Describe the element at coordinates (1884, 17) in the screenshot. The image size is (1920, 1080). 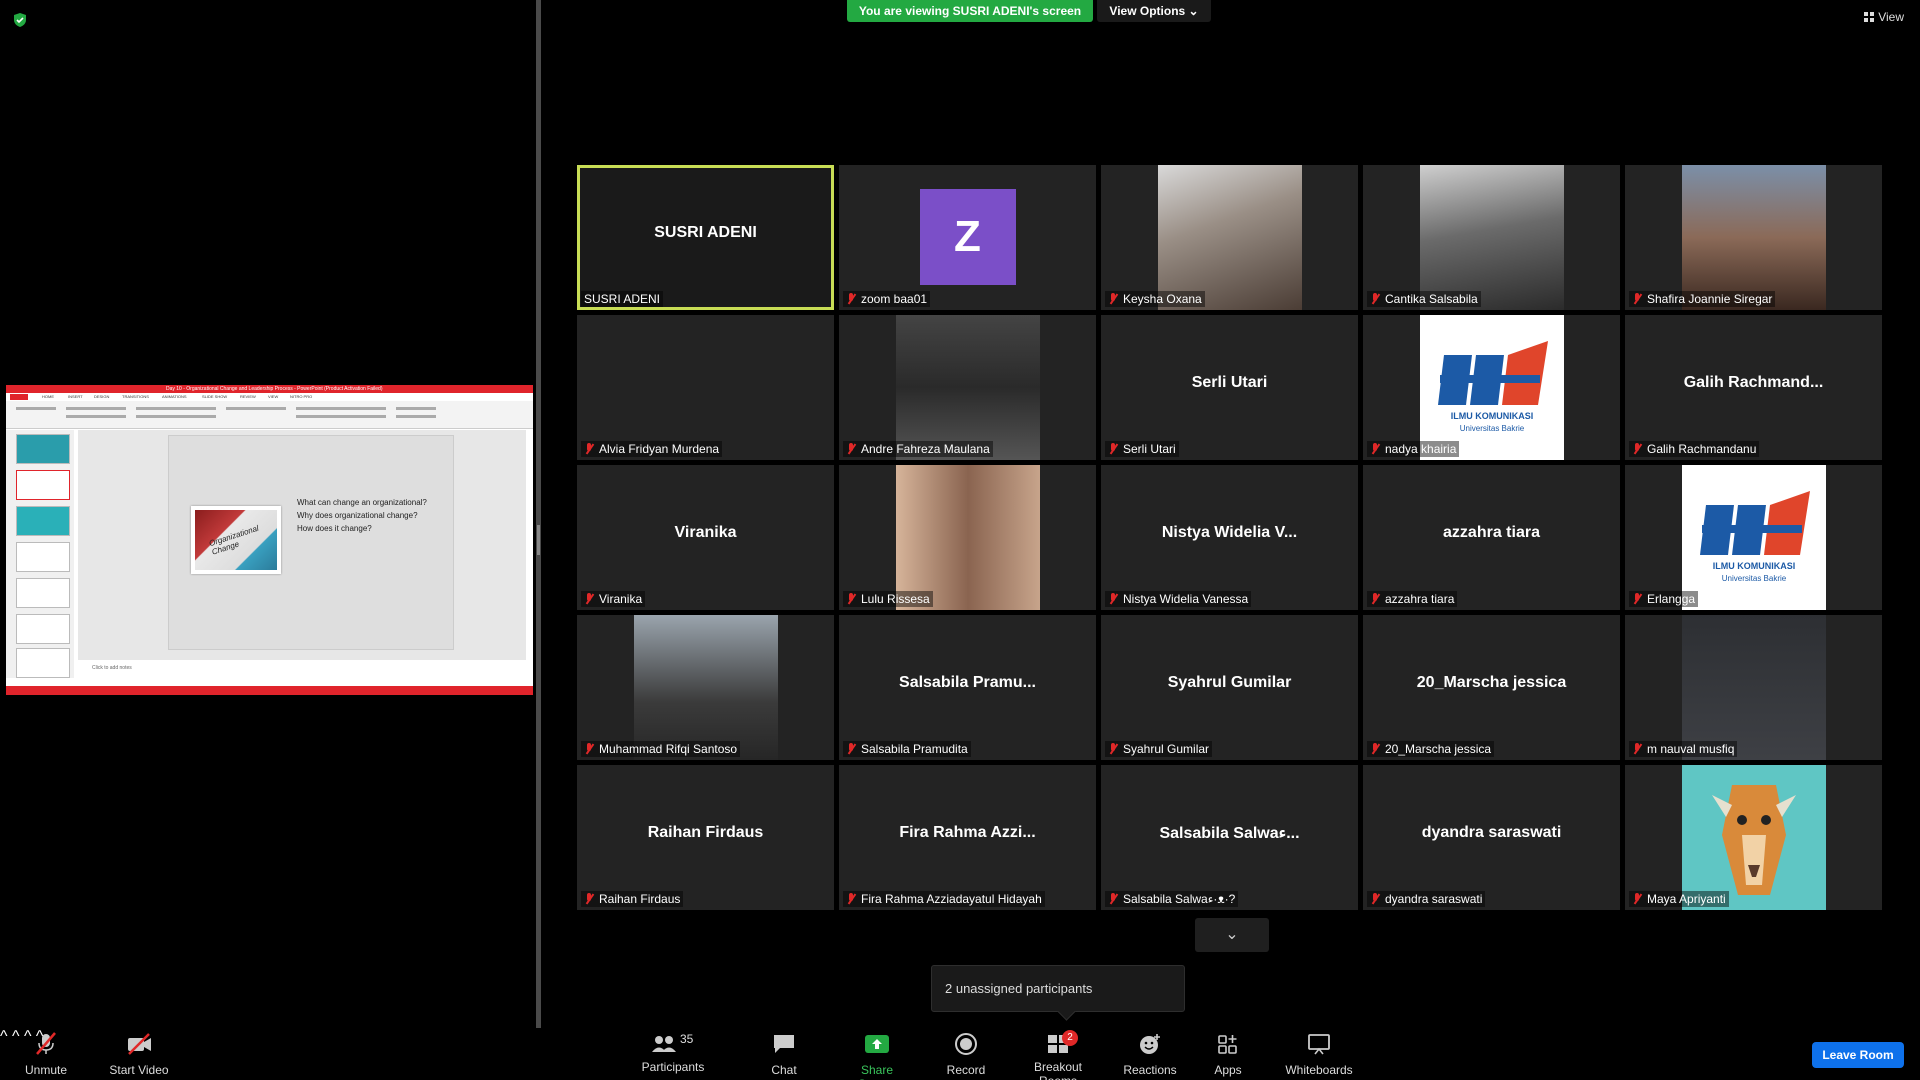
I see `view-button: View` at that location.